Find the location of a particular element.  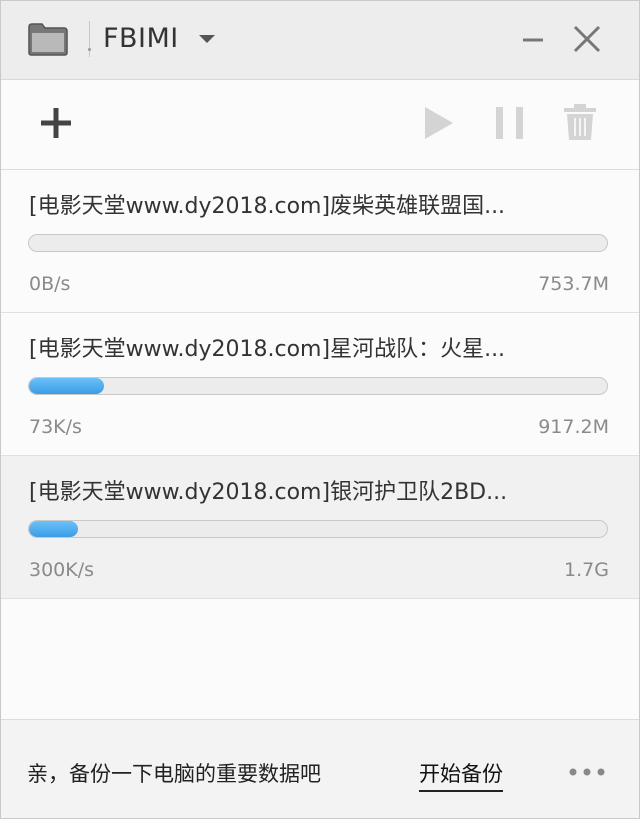

more-icon is located at coordinates (587, 772).